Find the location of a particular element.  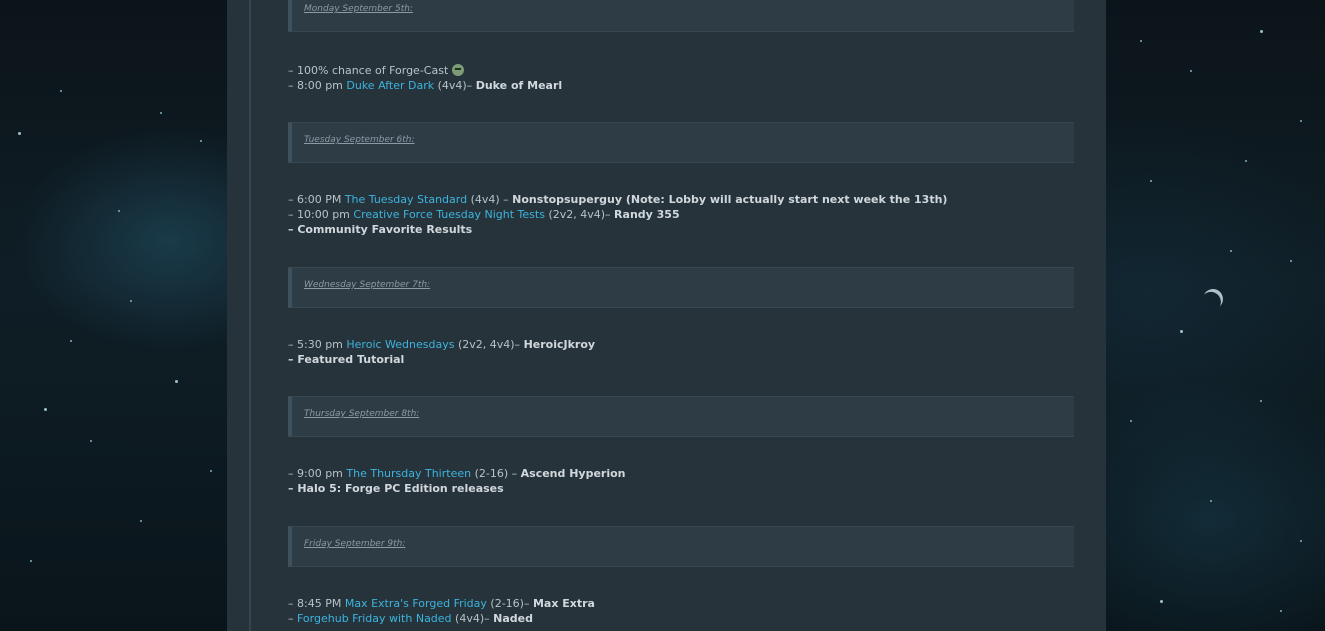

line-text: – Featured Tutorial is located at coordinates (346, 359).